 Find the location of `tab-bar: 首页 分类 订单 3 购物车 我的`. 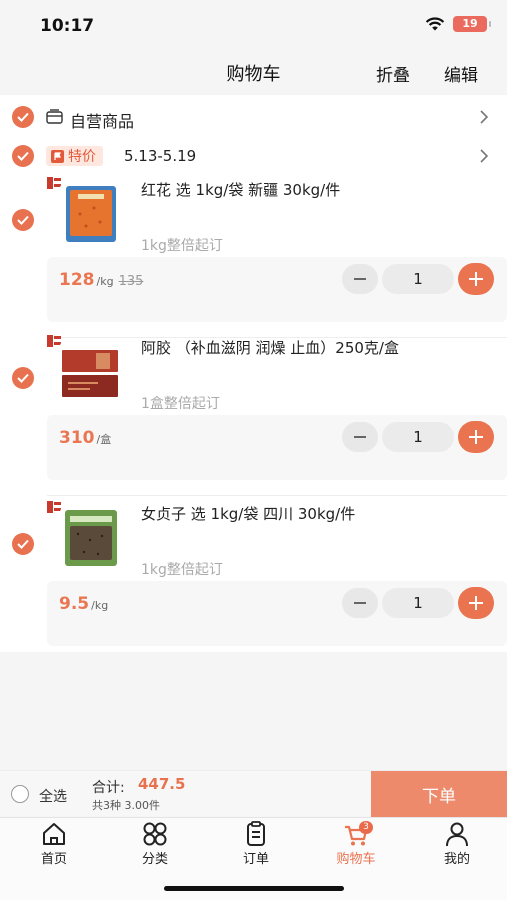

tab-bar: 首页 分类 订单 3 购物车 我的 is located at coordinates (253, 858).